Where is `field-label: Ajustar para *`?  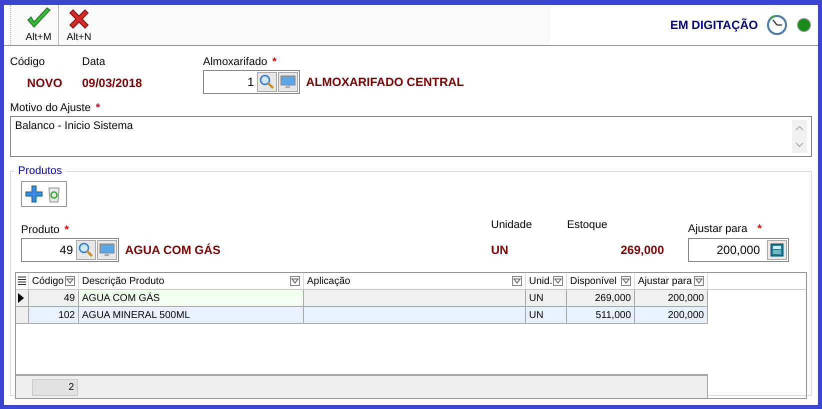 field-label: Ajustar para * is located at coordinates (725, 229).